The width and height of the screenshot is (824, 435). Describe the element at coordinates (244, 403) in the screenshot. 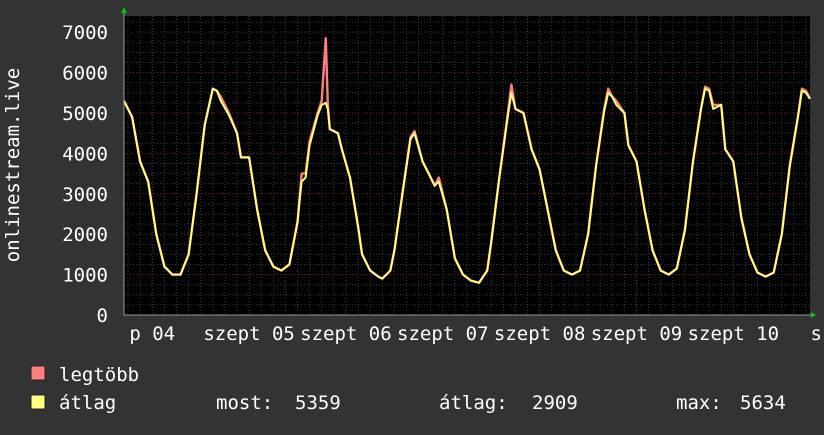

I see `stat-current-label: most:` at that location.